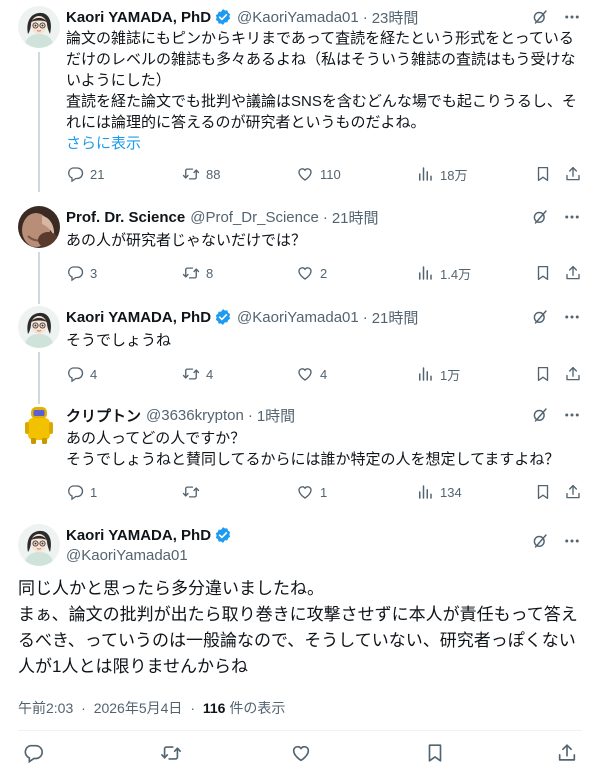  Describe the element at coordinates (323, 143) in the screenshot. I see `show-more-link: さらに表示` at that location.